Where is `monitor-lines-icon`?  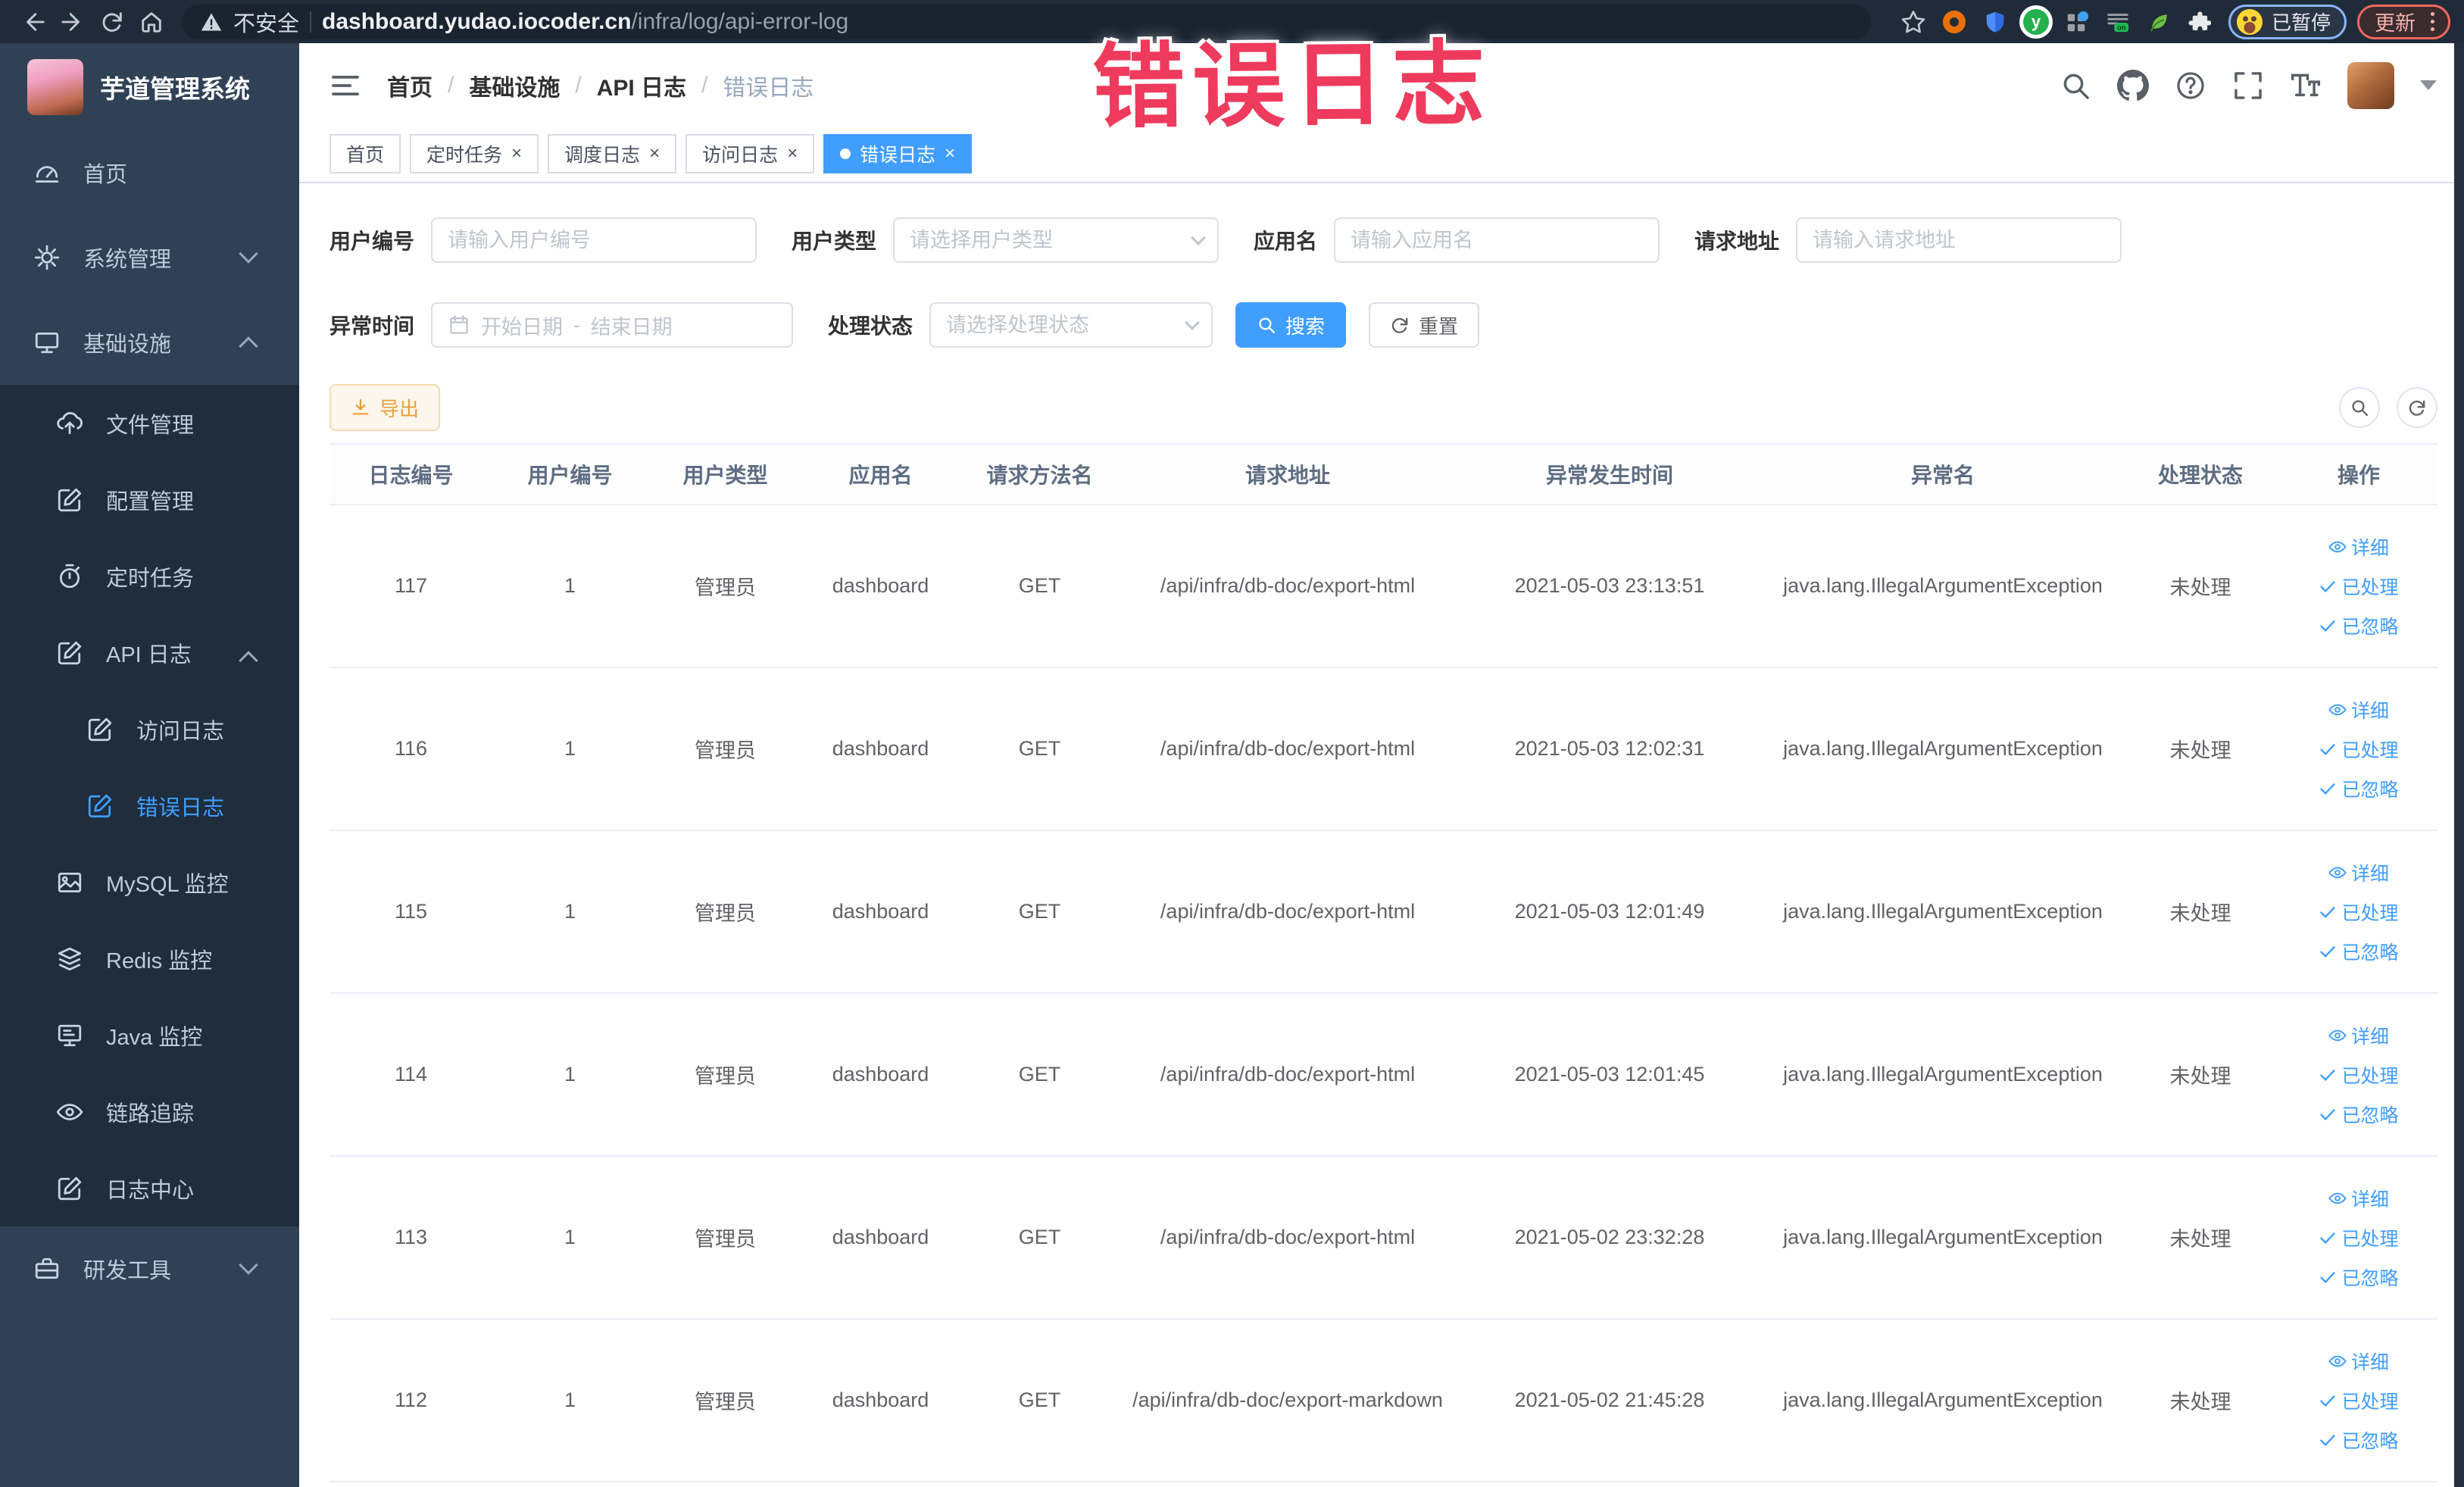
monitor-lines-icon is located at coordinates (69, 1035).